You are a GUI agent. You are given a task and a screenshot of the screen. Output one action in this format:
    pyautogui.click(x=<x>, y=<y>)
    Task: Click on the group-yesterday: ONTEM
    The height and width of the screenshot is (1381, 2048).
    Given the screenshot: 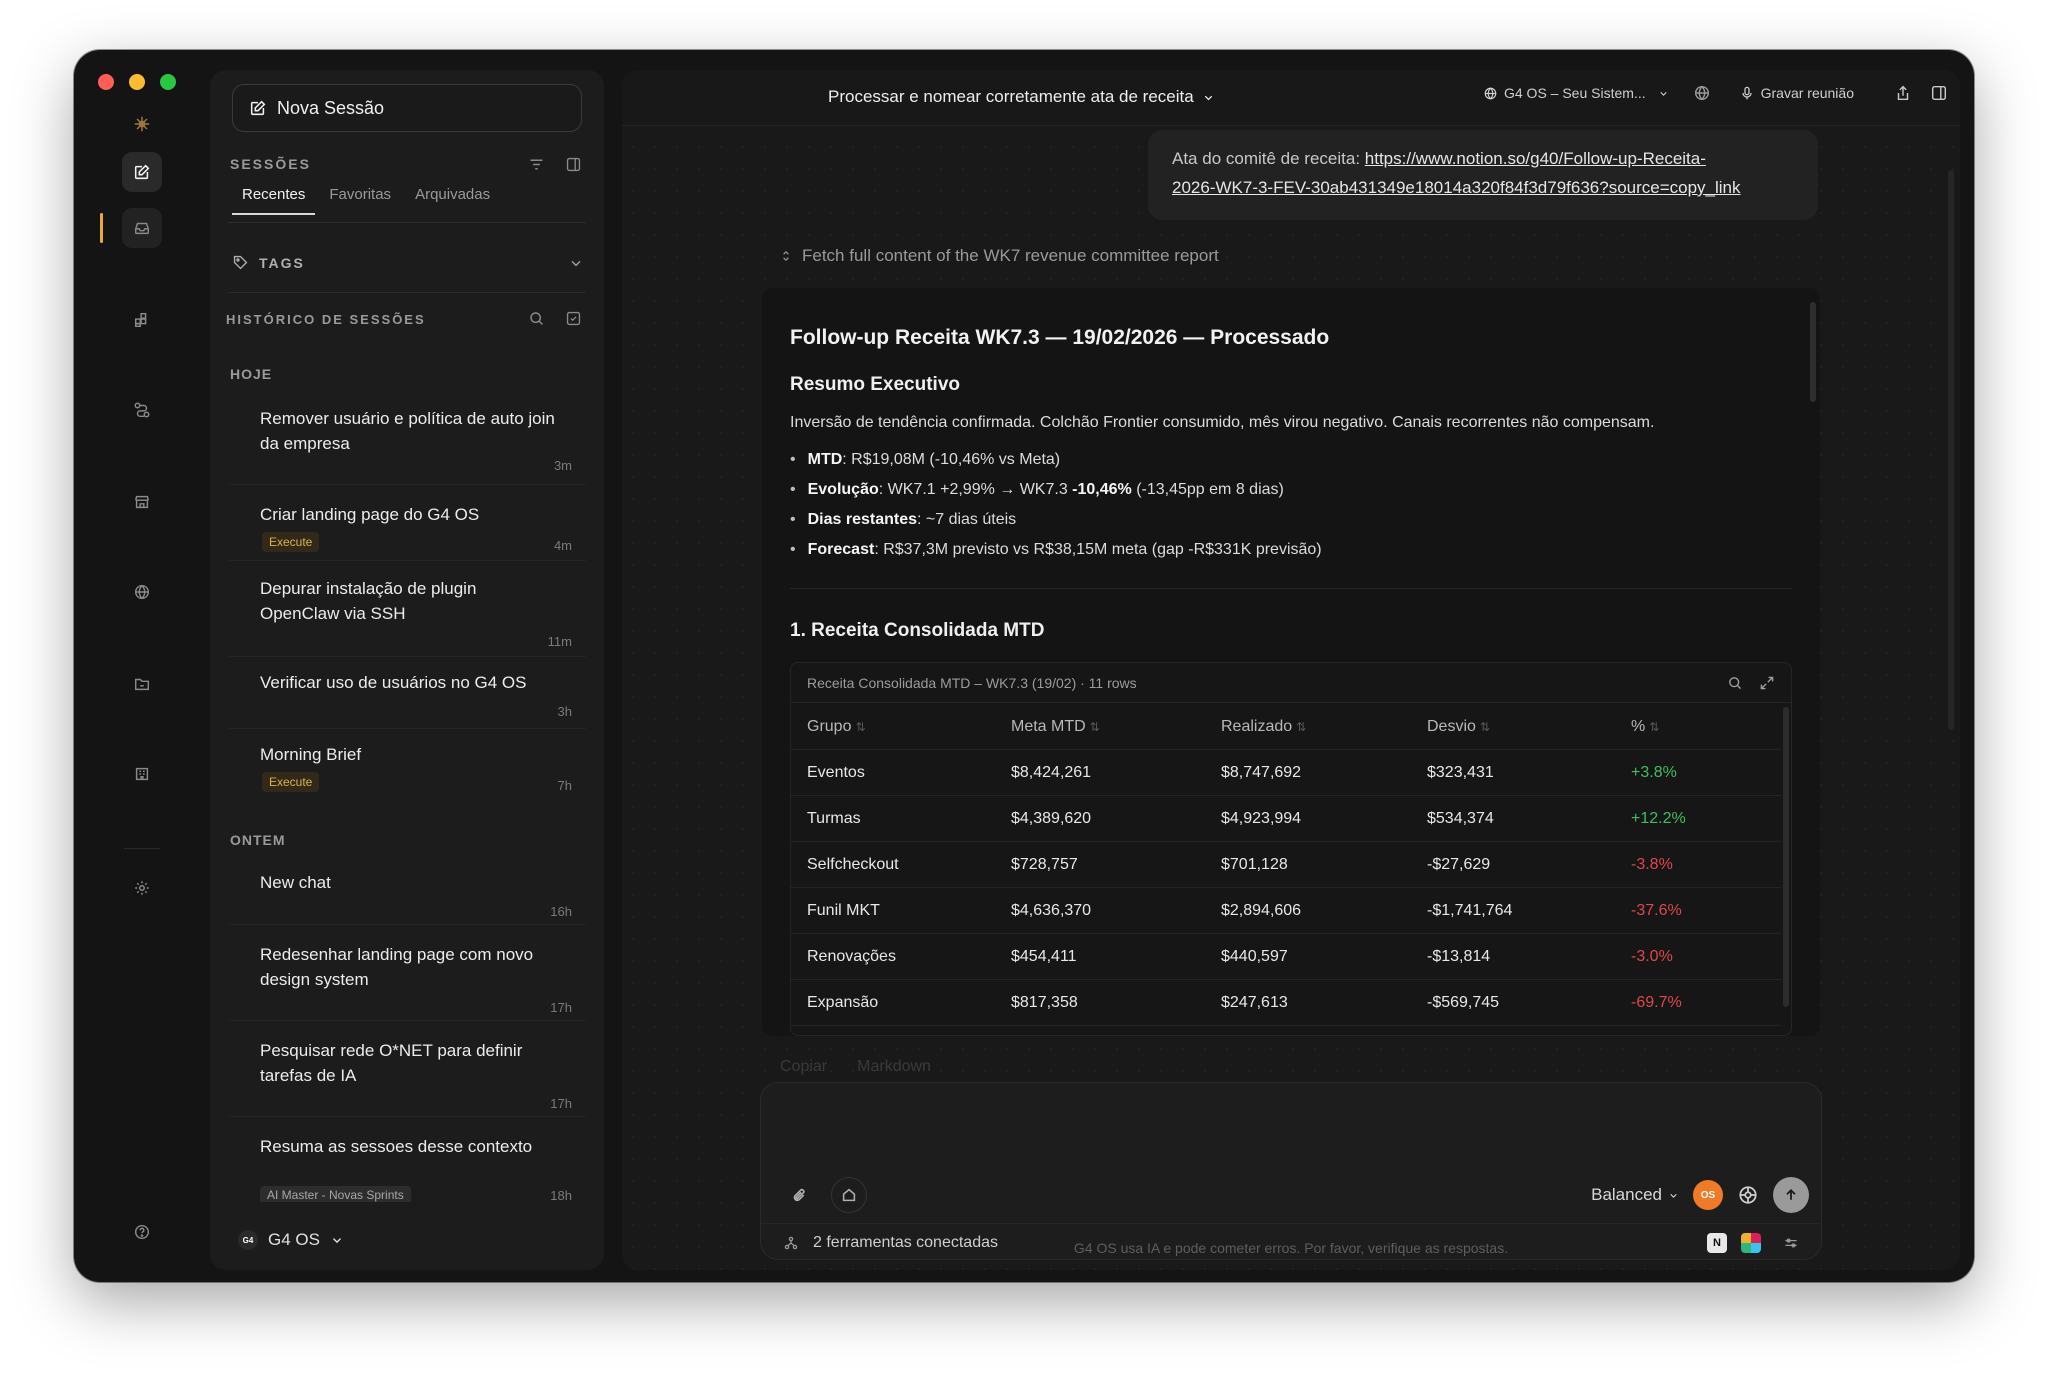 What is the action you would take?
    pyautogui.click(x=258, y=840)
    